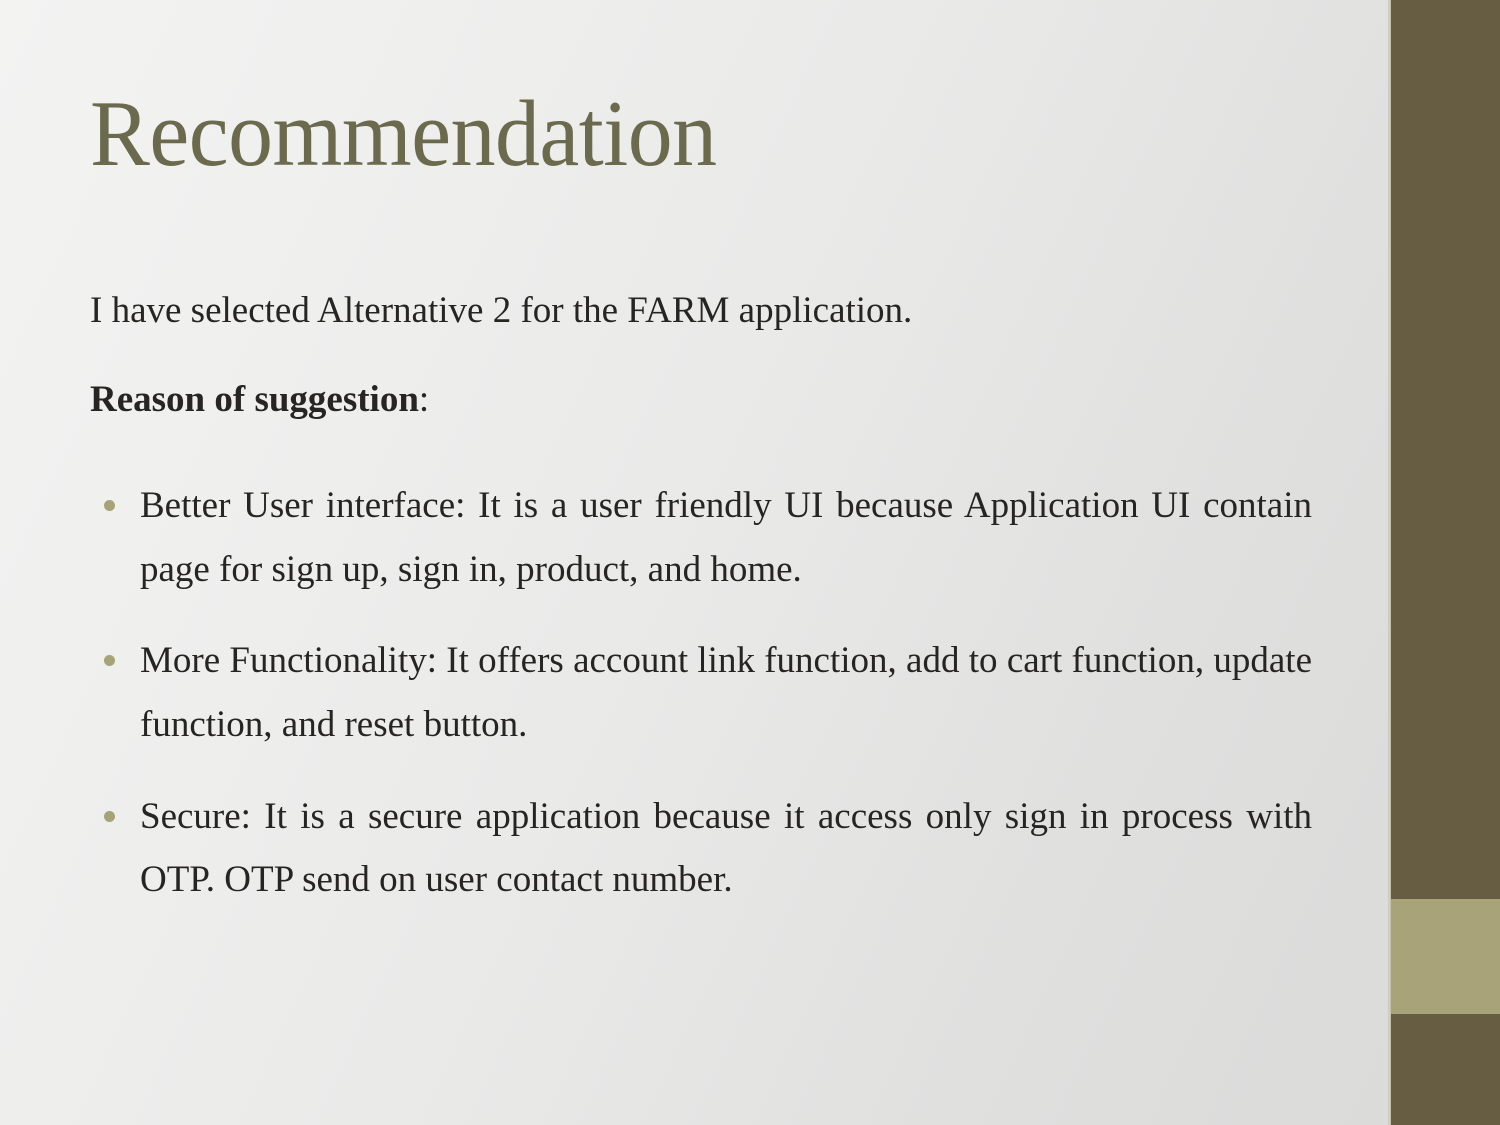 This screenshot has width=1500, height=1125. What do you see at coordinates (254, 399) in the screenshot?
I see `reason-heading-label: Reason of suggestion` at bounding box center [254, 399].